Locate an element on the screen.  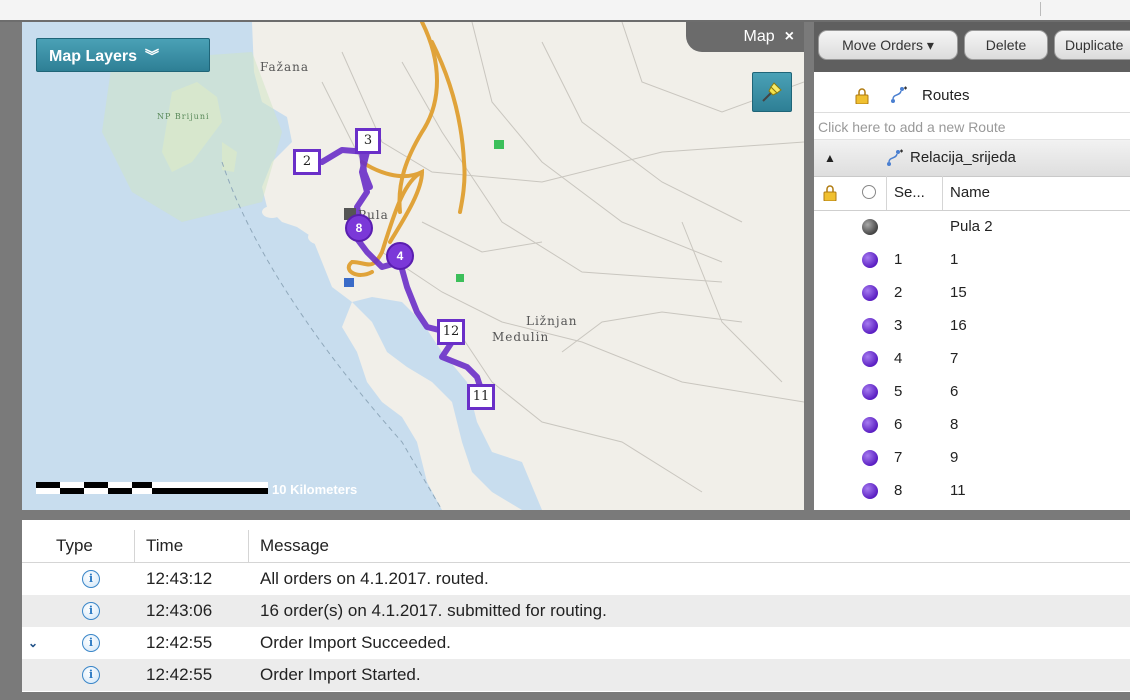
stop-row: 8 11 is located at coordinates (972, 490).